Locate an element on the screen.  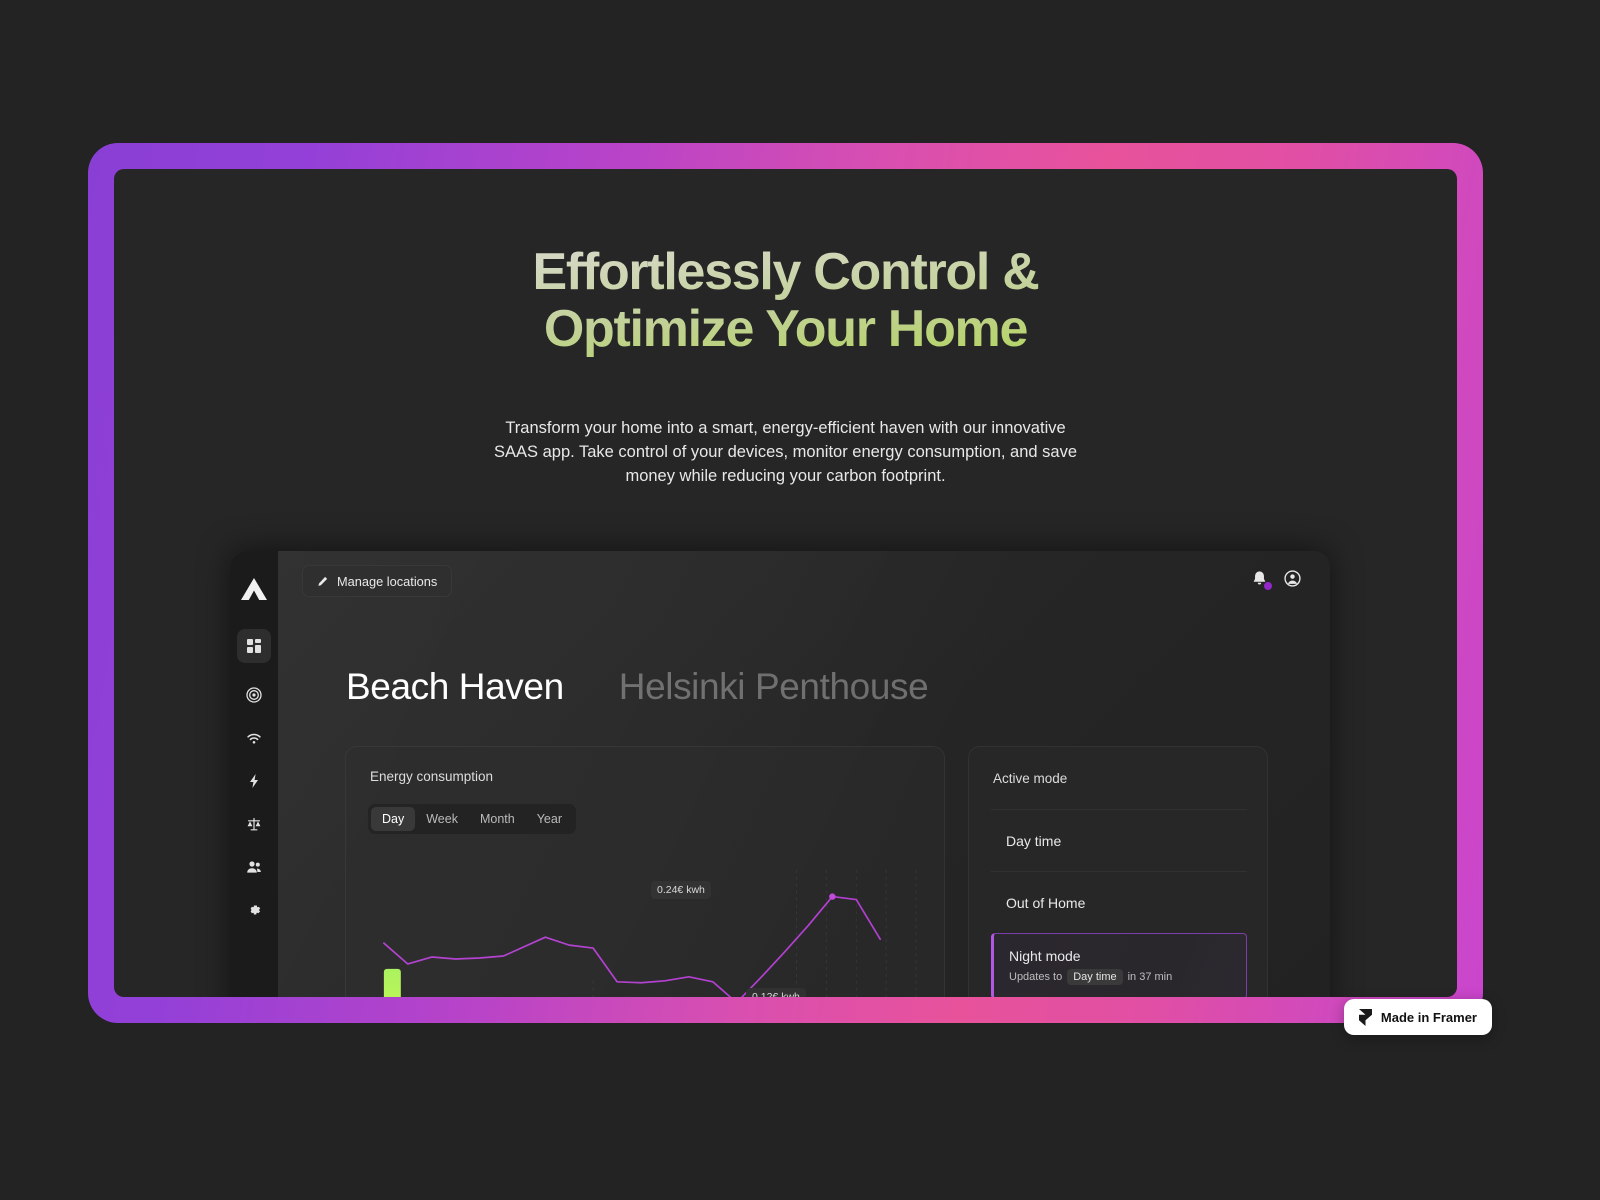
sidebar-item-radar is located at coordinates (254, 695).